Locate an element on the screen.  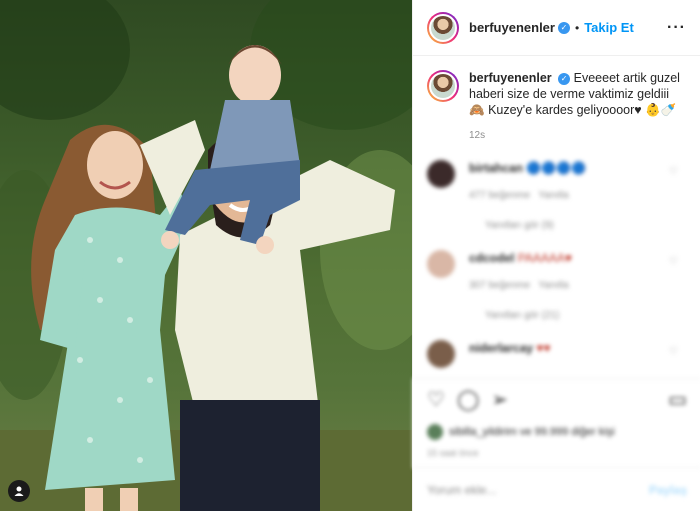
post-header: berfuyenenler ✓ • Takip Et ··· is located at coordinates (556, 28).